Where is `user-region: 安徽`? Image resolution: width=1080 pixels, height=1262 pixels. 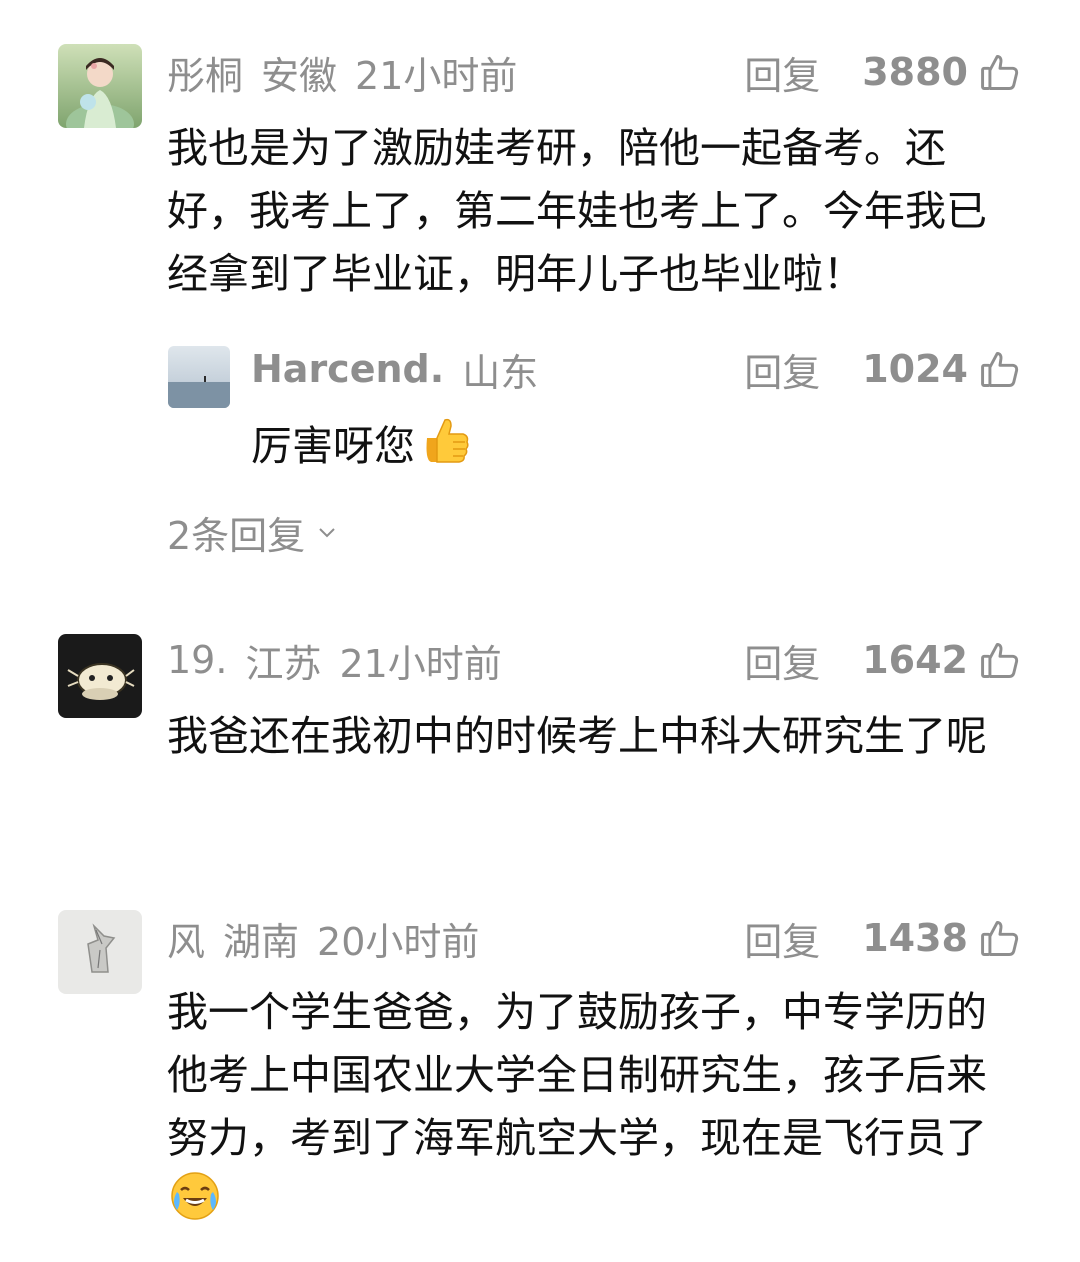
user-region: 安徽 is located at coordinates (299, 75).